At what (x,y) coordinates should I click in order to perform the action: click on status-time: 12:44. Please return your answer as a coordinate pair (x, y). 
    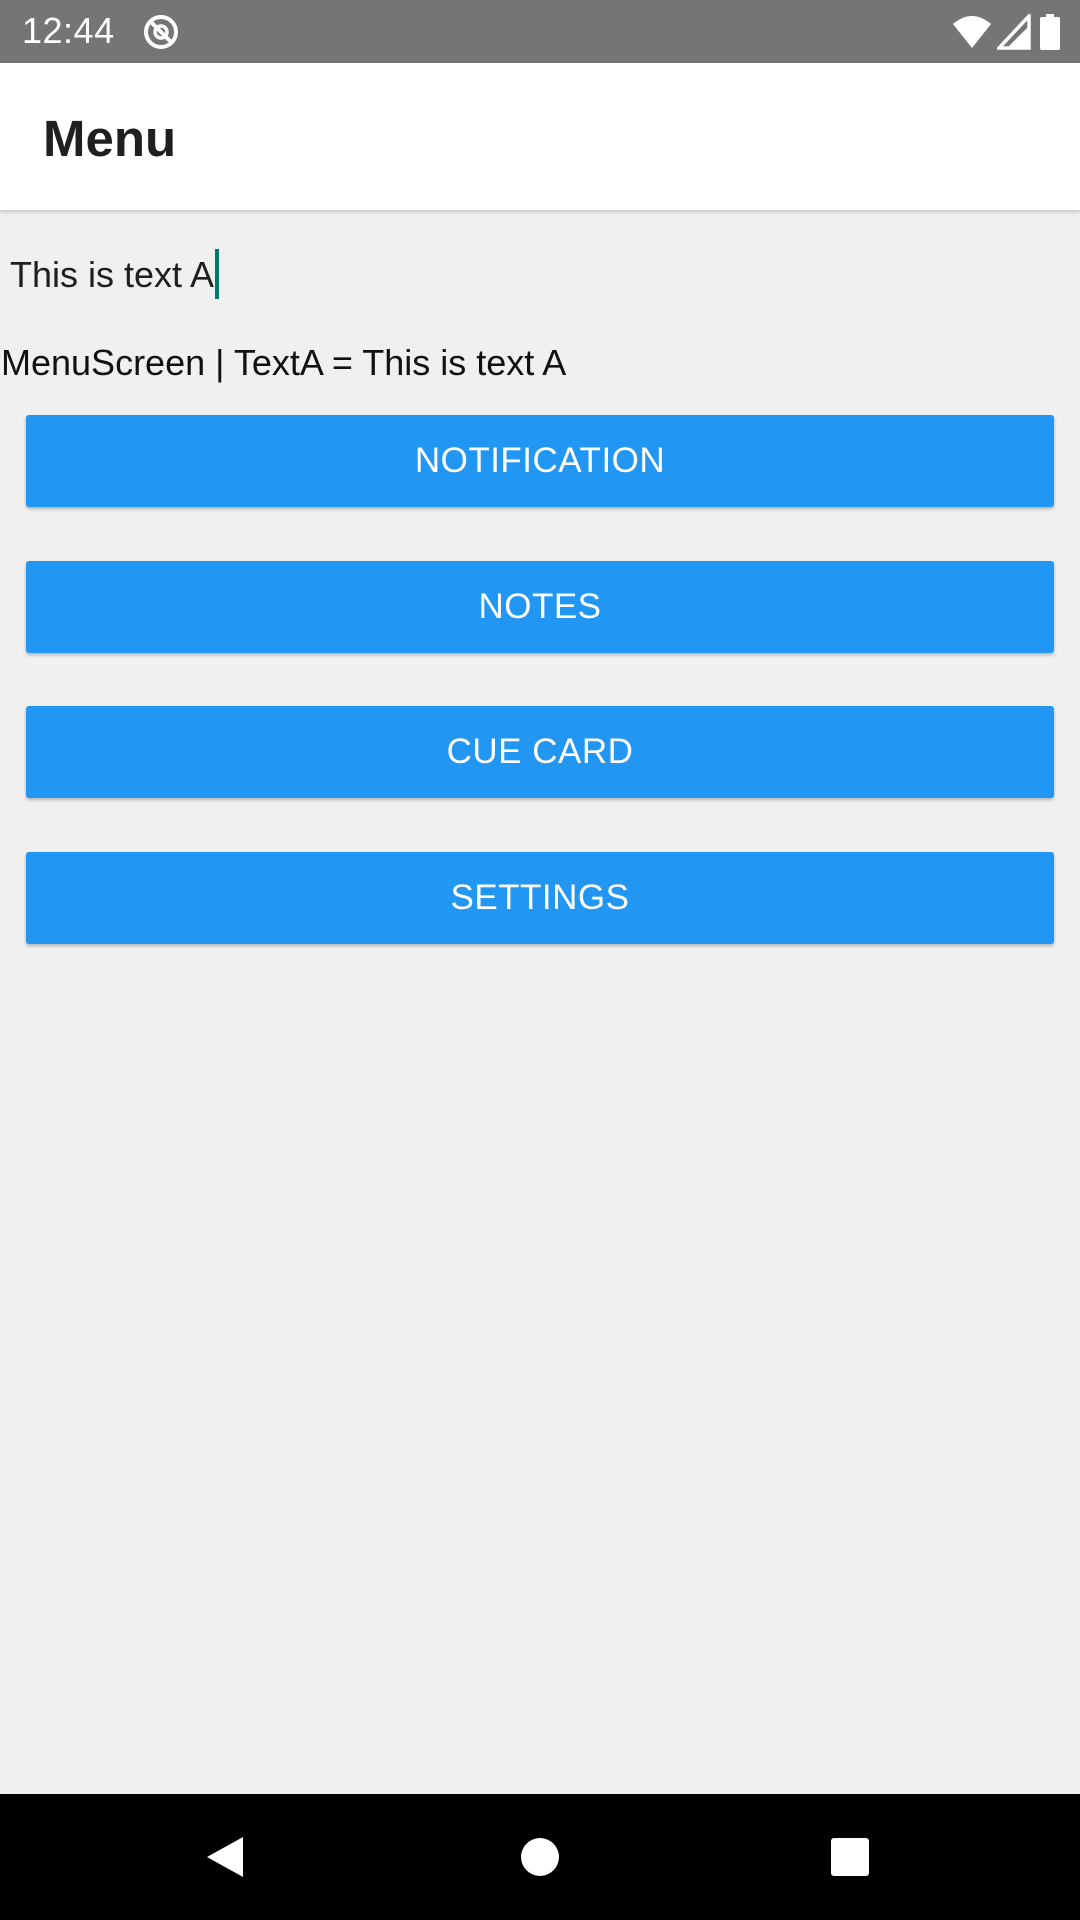
    Looking at the image, I should click on (68, 30).